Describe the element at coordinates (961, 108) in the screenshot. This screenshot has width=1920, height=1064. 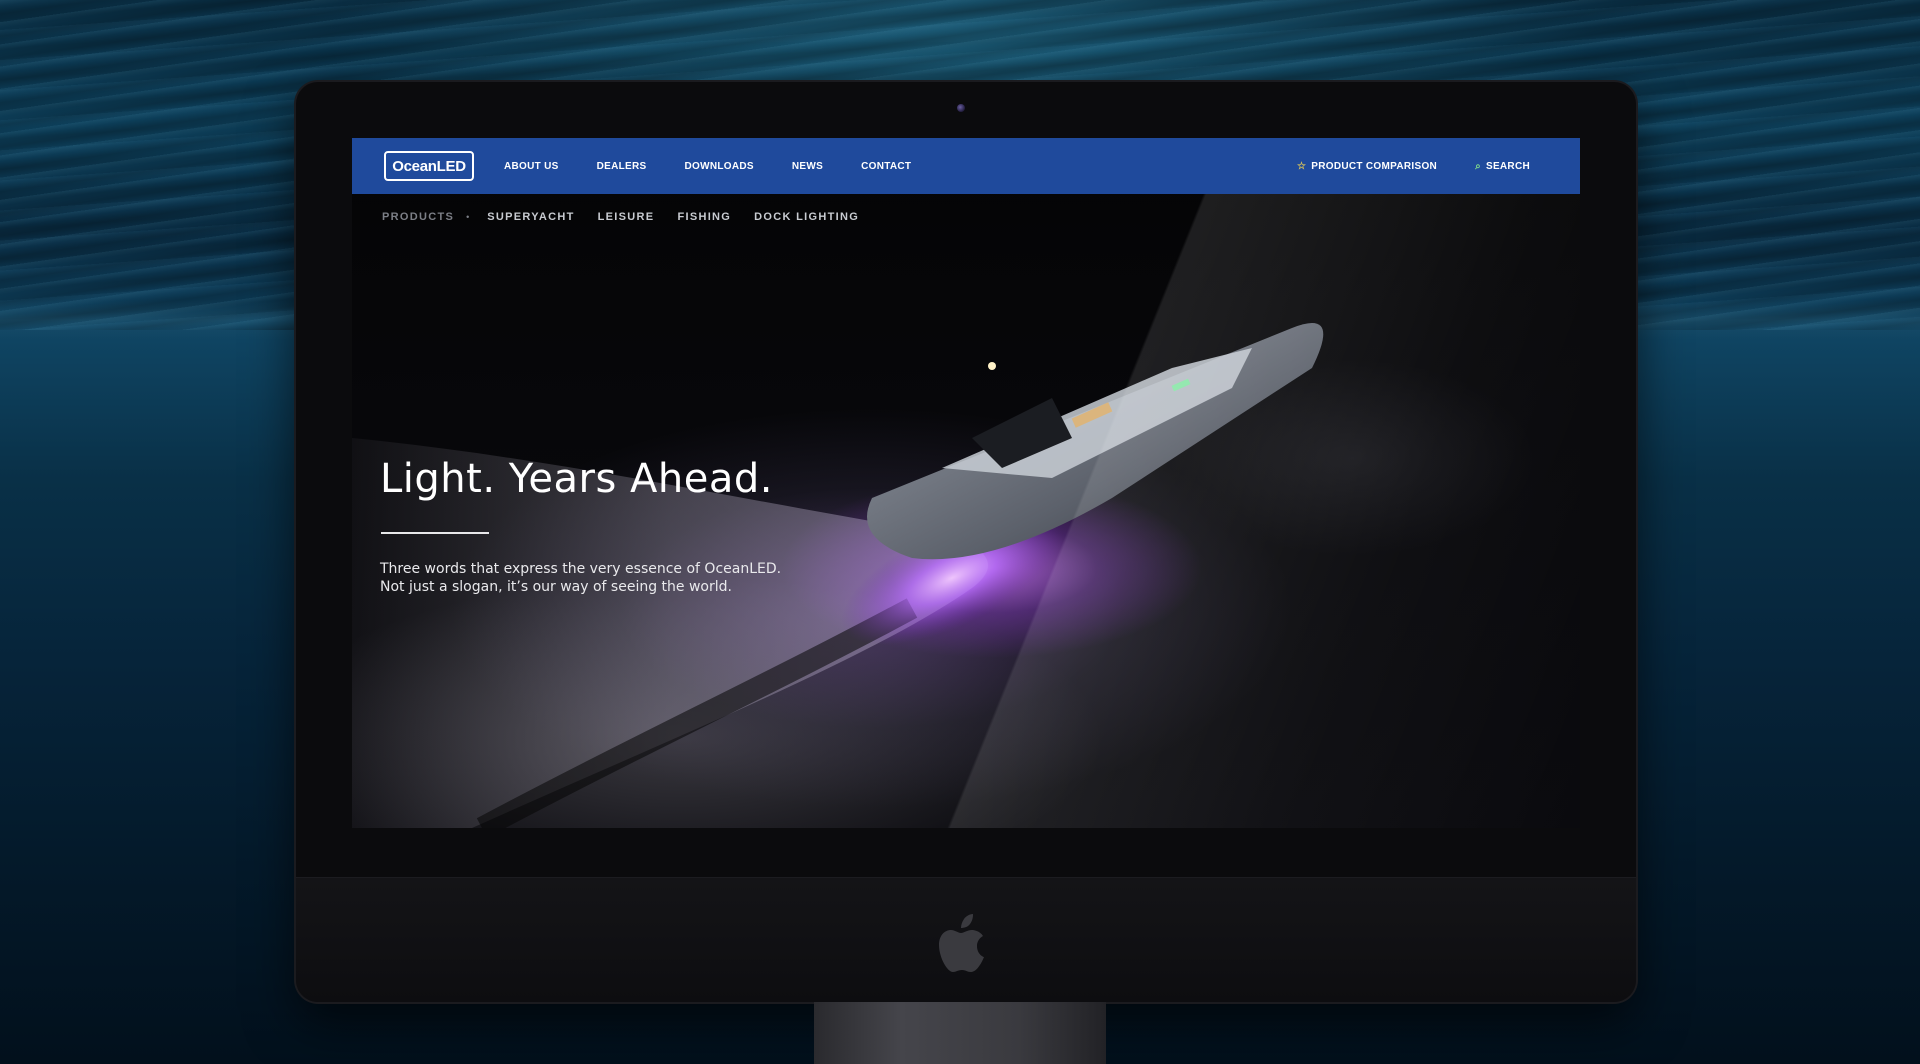
I see `camera-icon` at that location.